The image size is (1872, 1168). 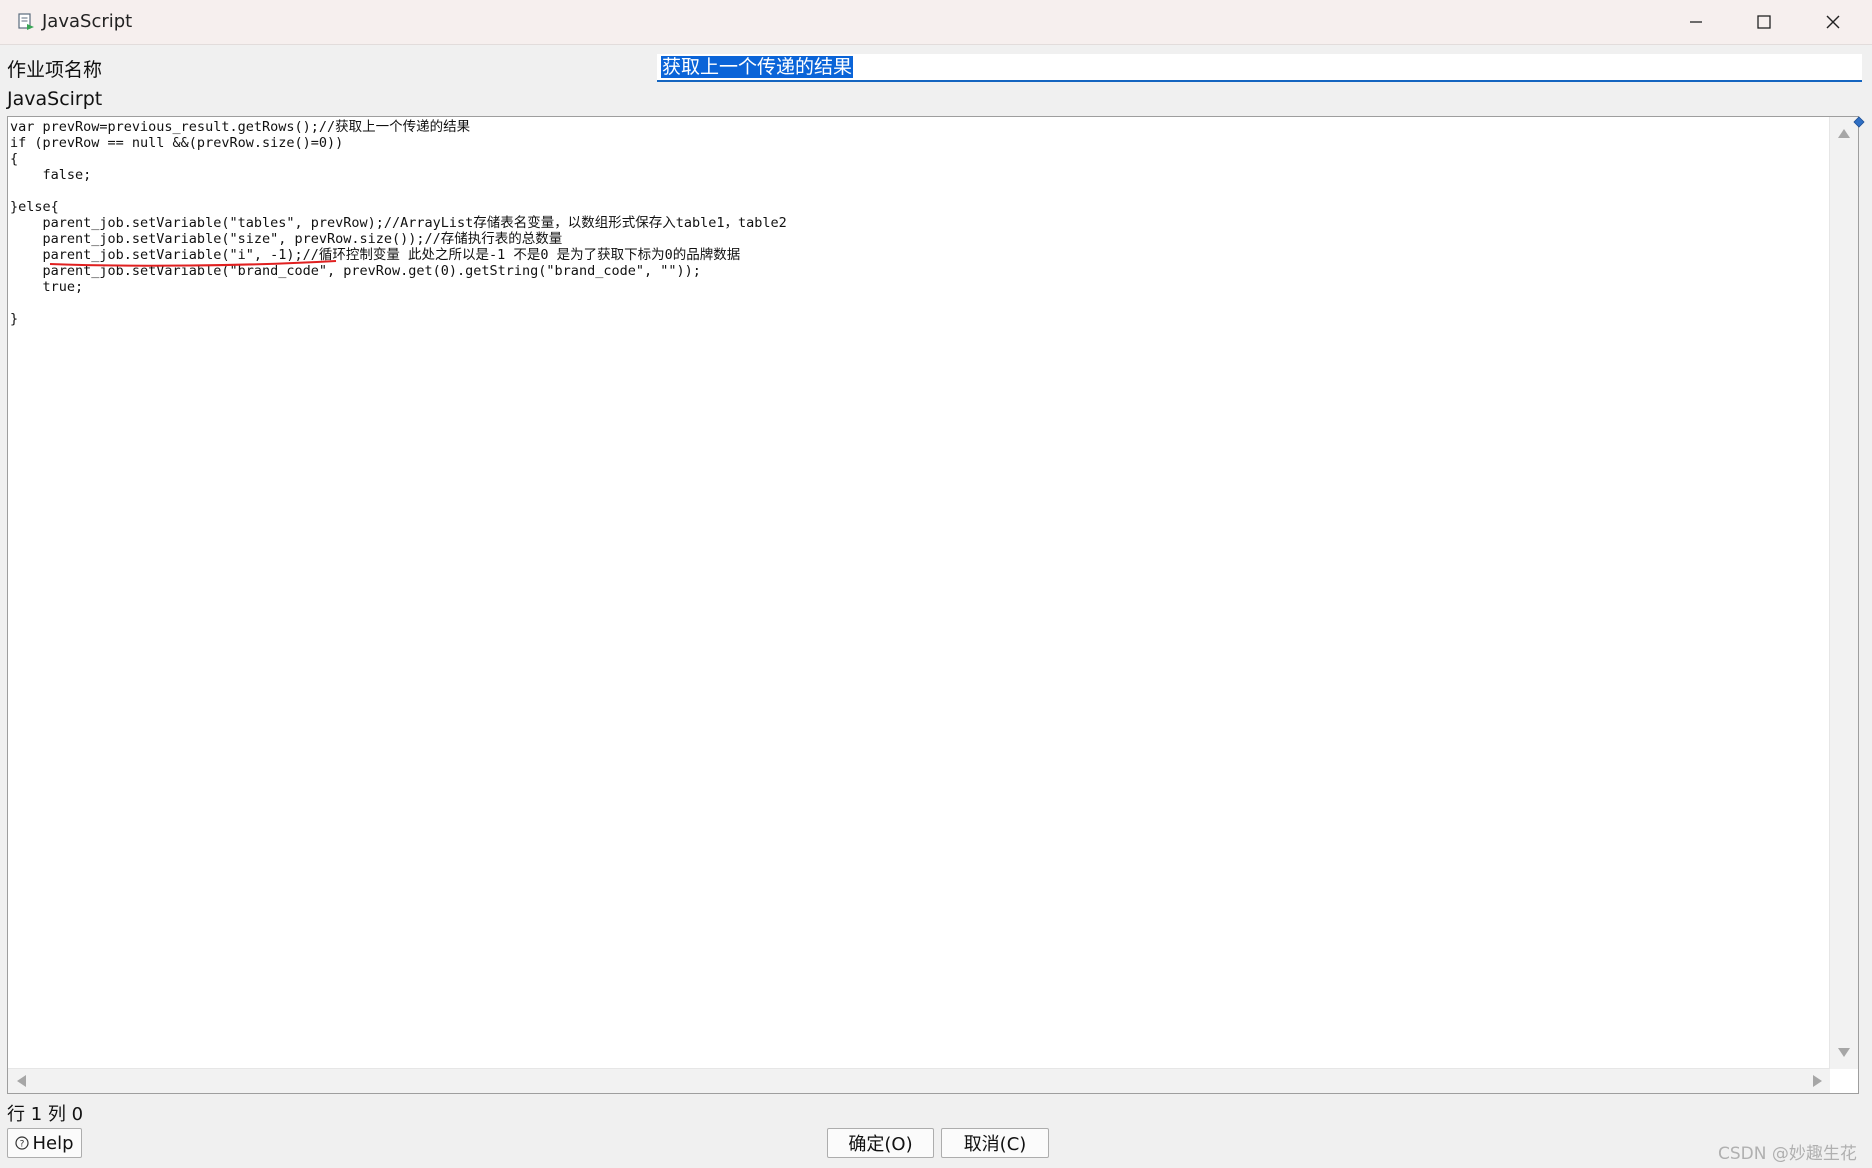 I want to click on window-title: JavaScript, so click(x=87, y=21).